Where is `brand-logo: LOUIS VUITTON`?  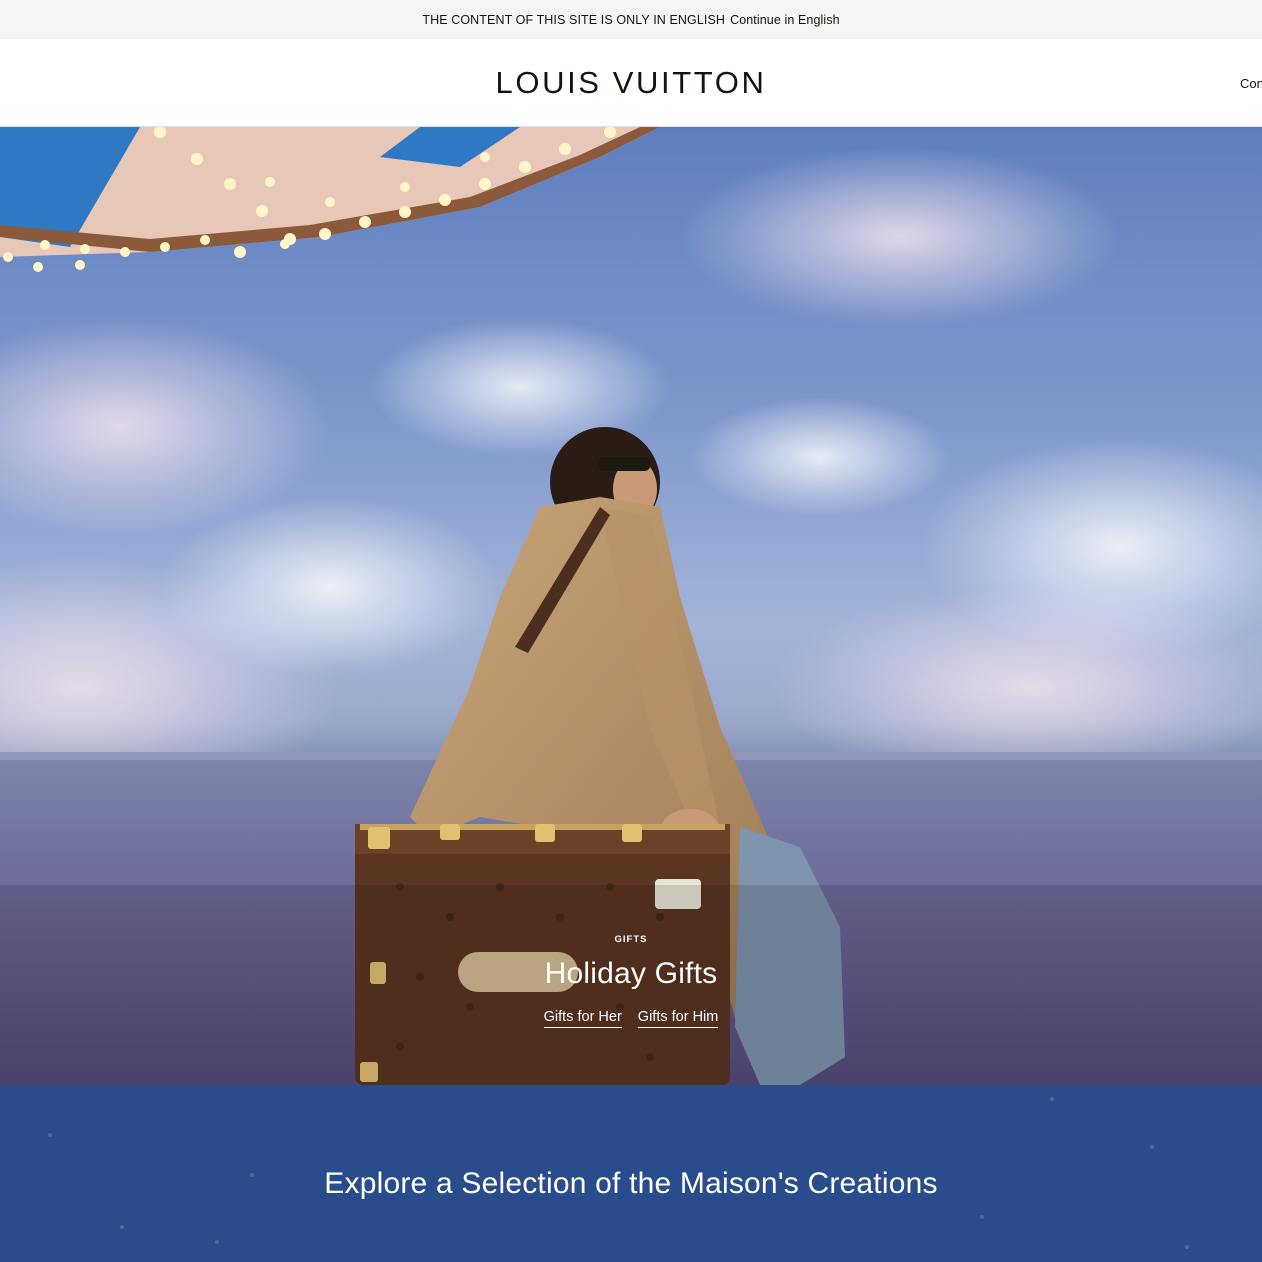
brand-logo: LOUIS VUITTON is located at coordinates (631, 83).